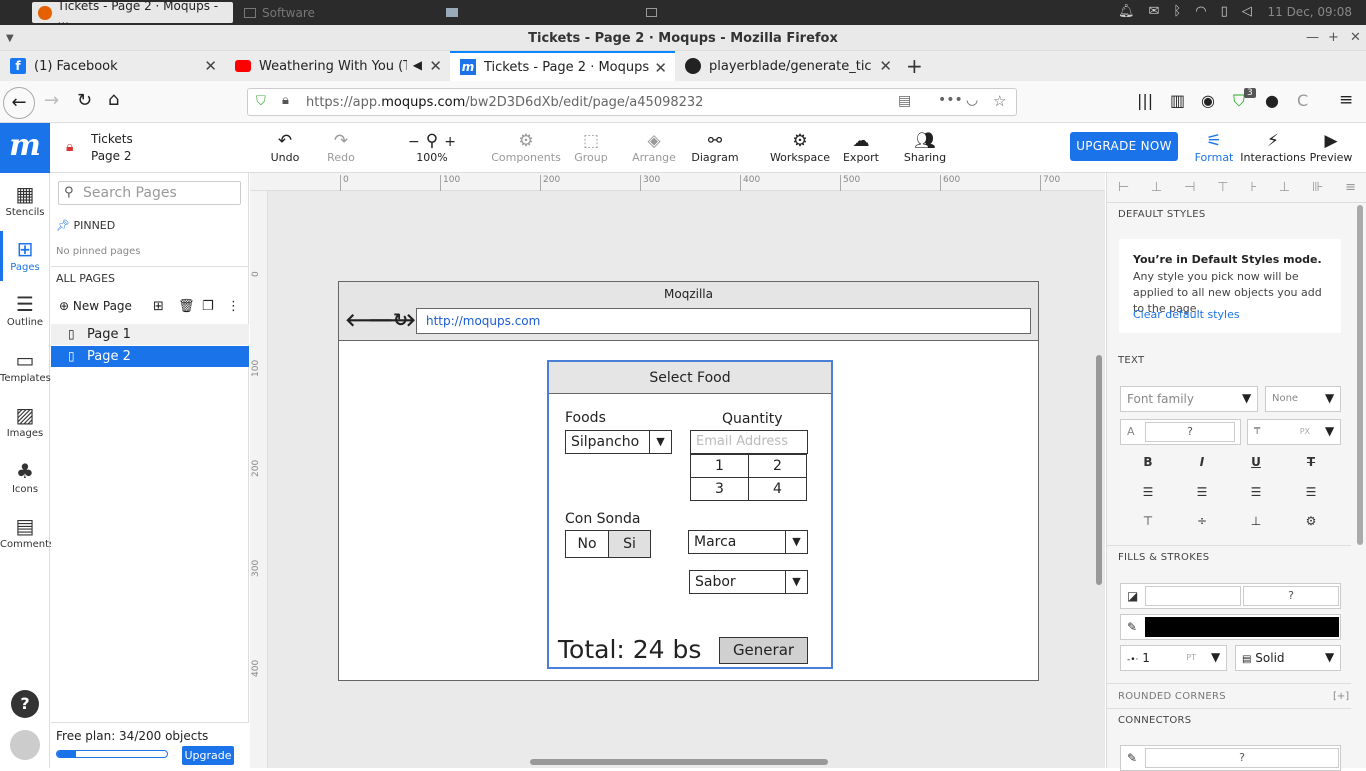  I want to click on align-bottom-icon: ⊥, so click(1284, 187).